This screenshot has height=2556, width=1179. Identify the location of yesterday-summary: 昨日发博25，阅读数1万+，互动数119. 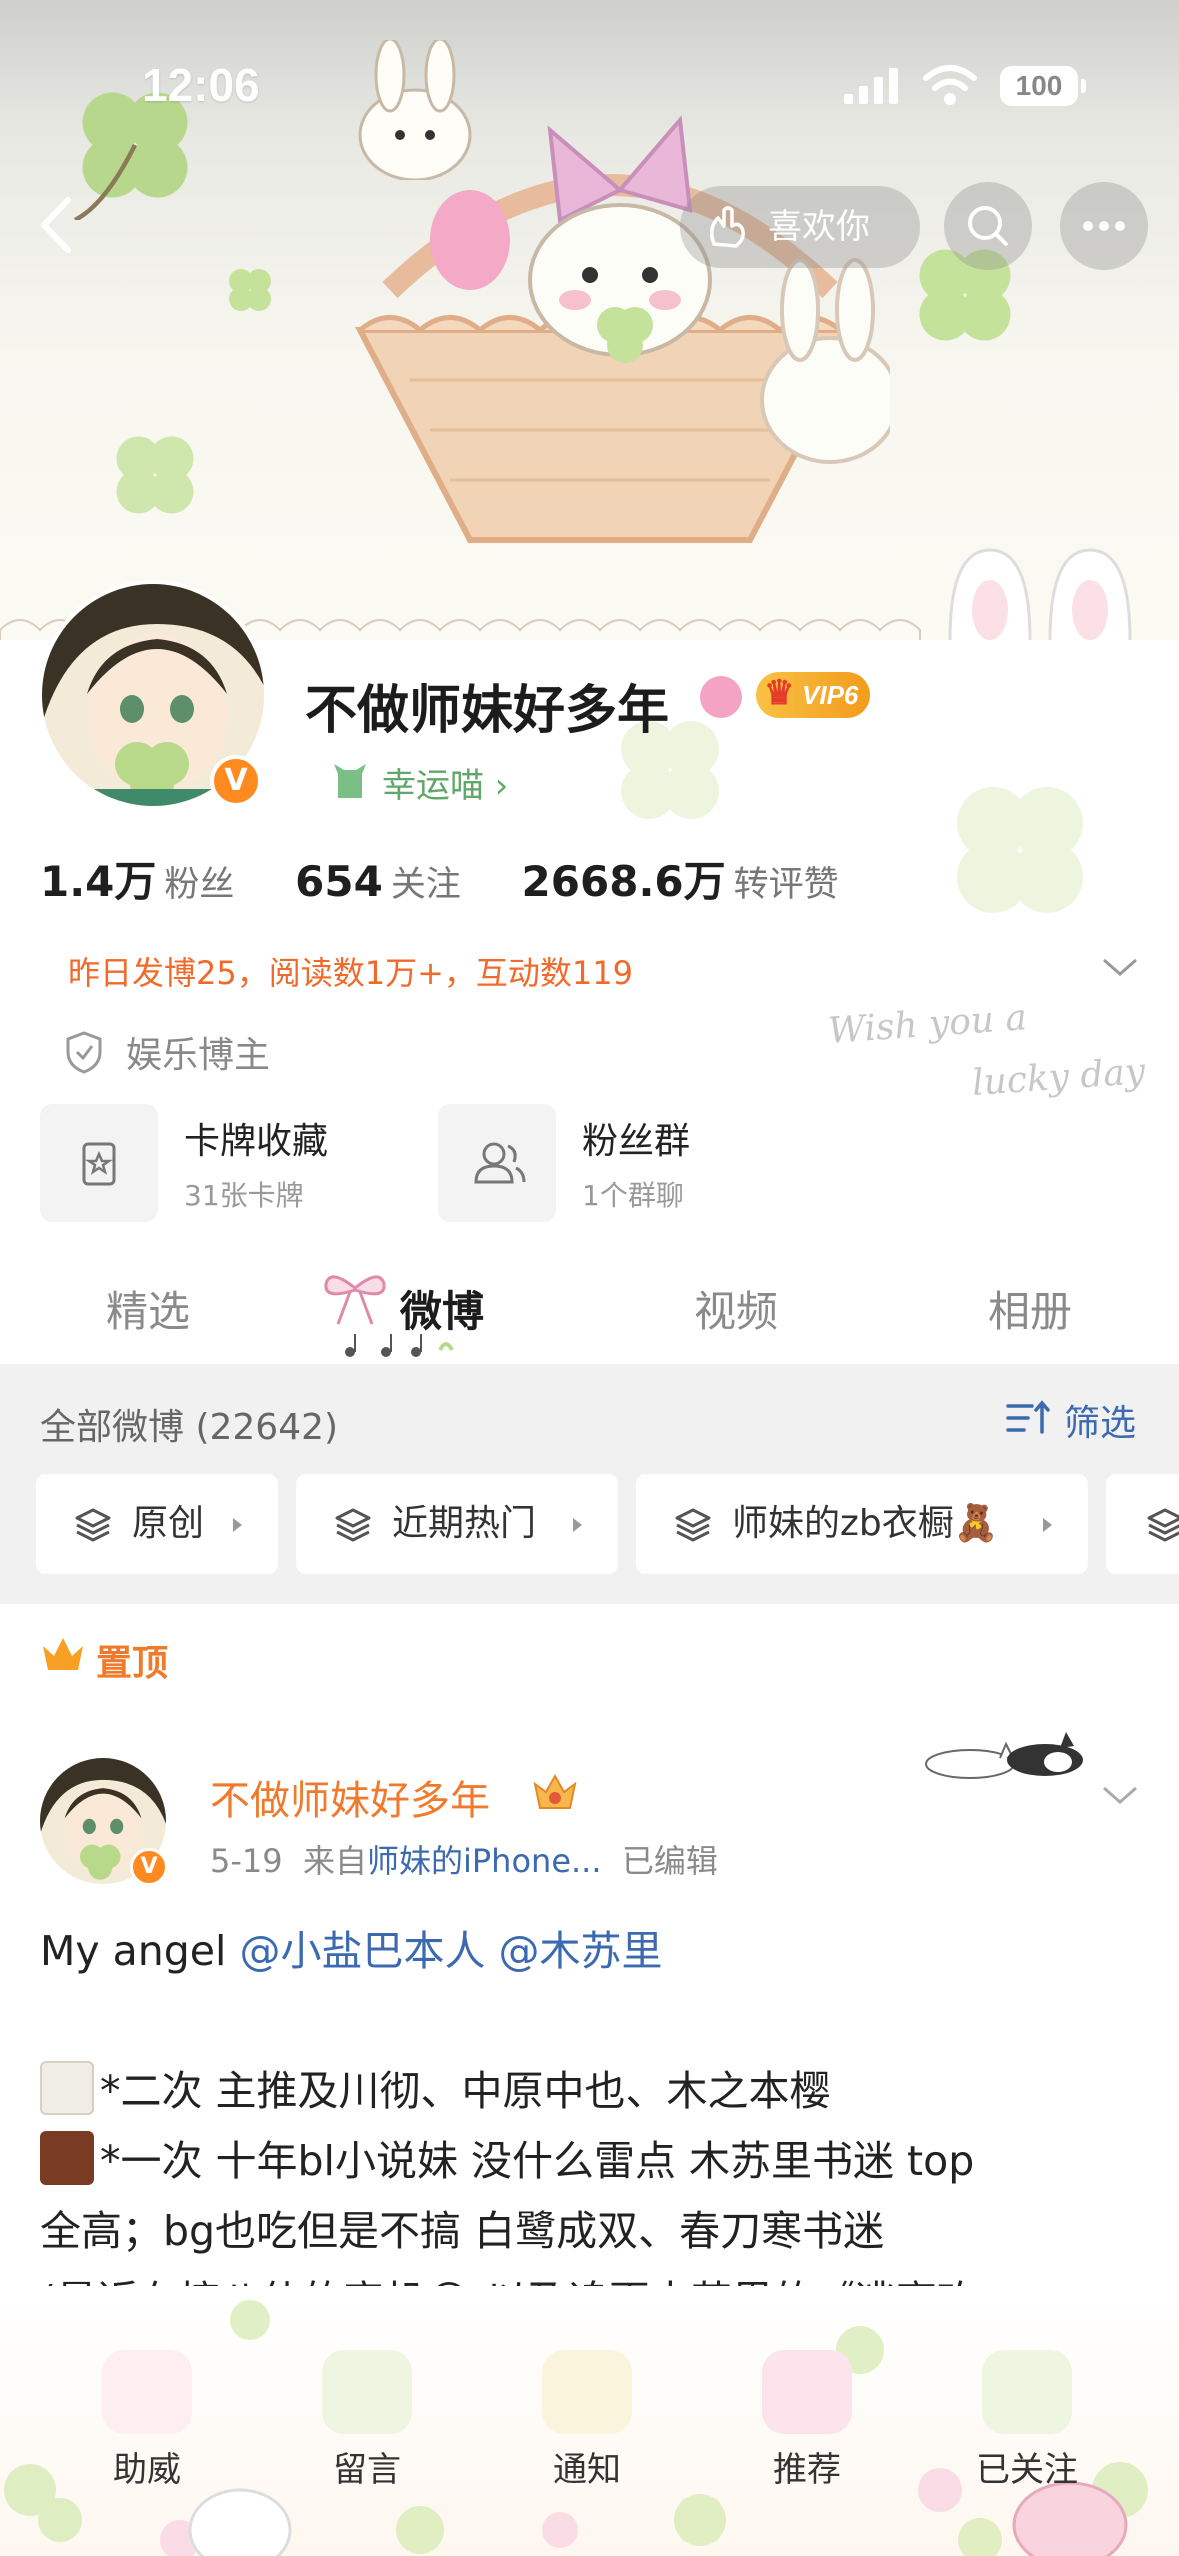
(350, 971).